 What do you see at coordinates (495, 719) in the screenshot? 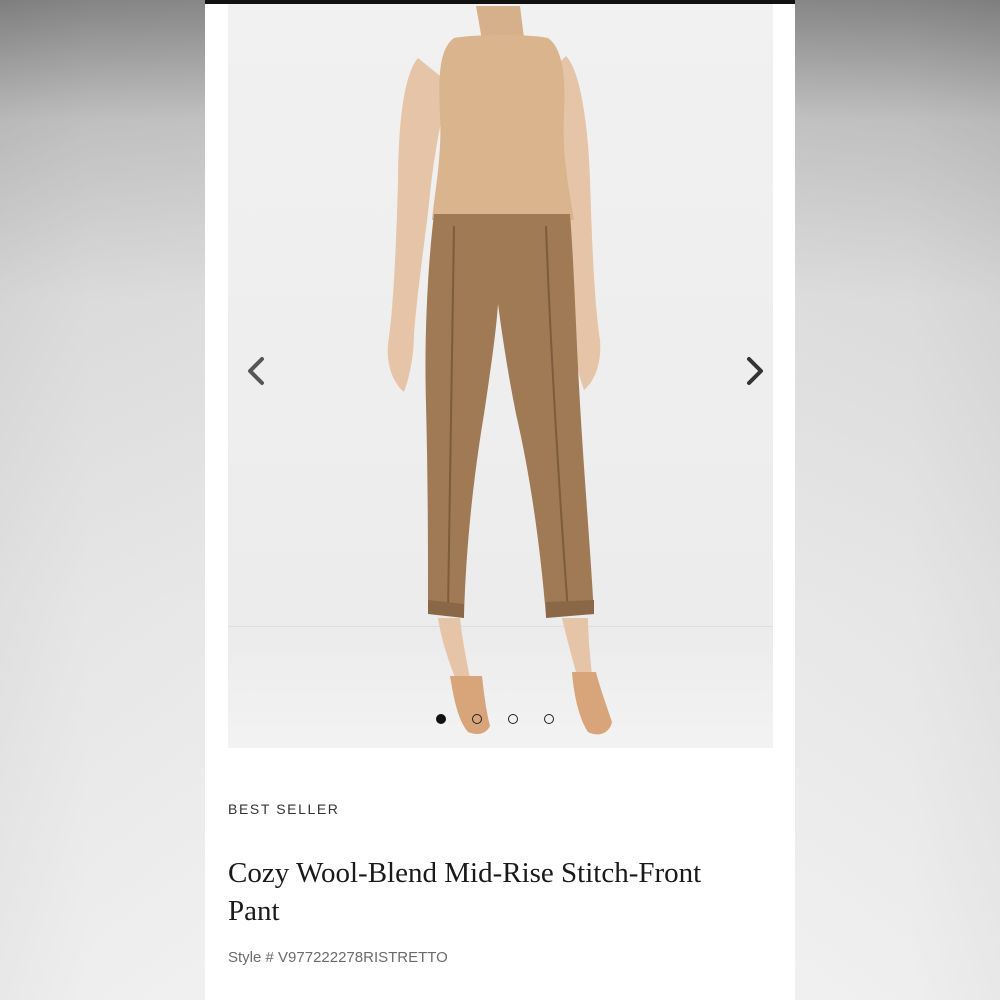
I see `carousel-pagination` at bounding box center [495, 719].